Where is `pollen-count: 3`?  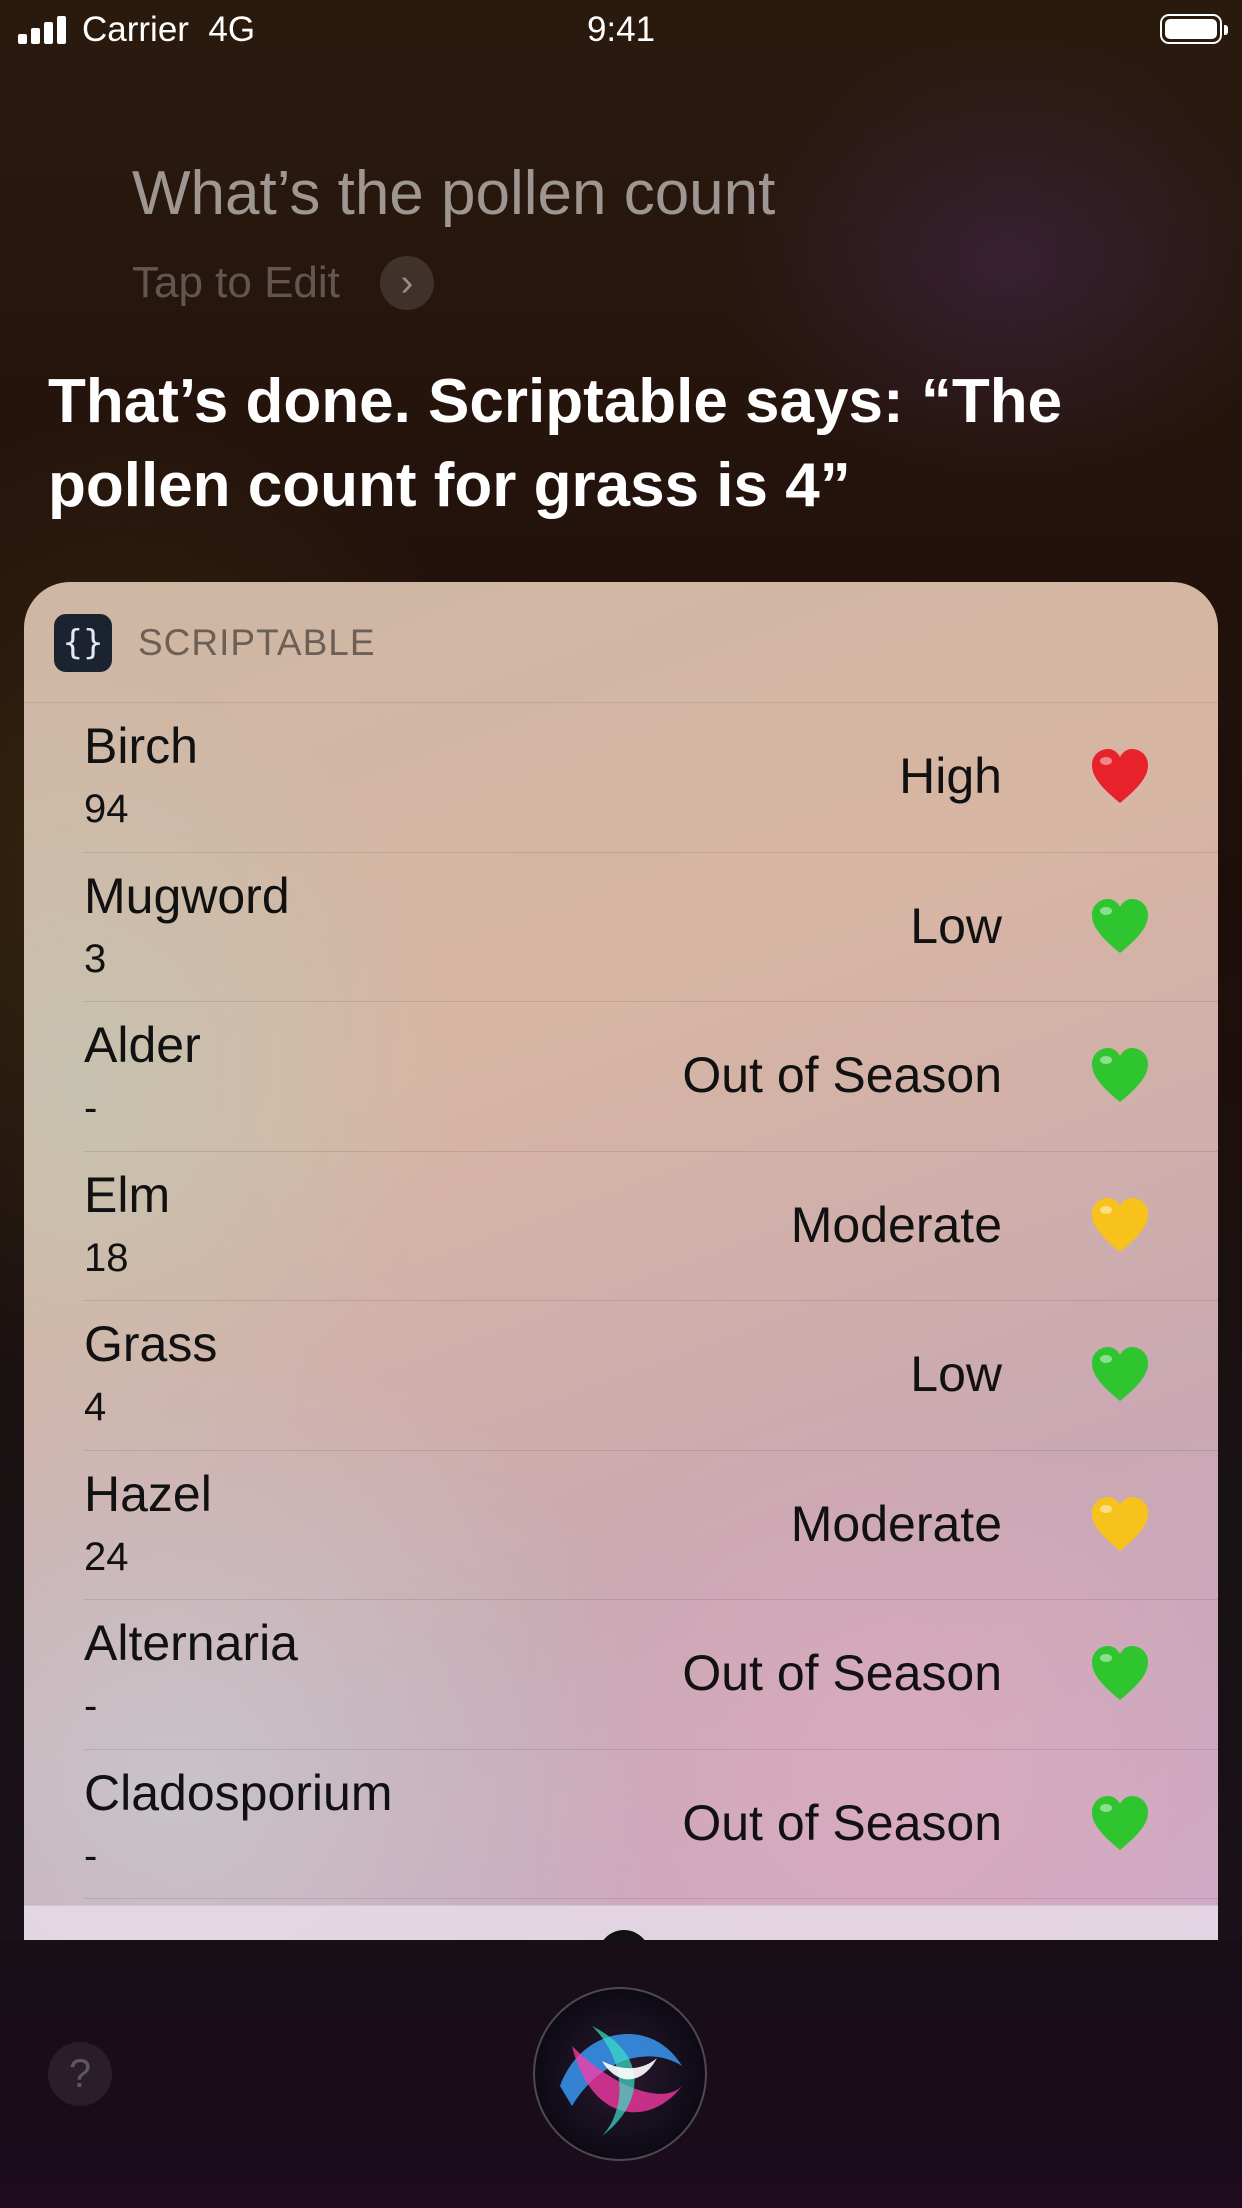
pollen-count: 3 is located at coordinates (95, 958).